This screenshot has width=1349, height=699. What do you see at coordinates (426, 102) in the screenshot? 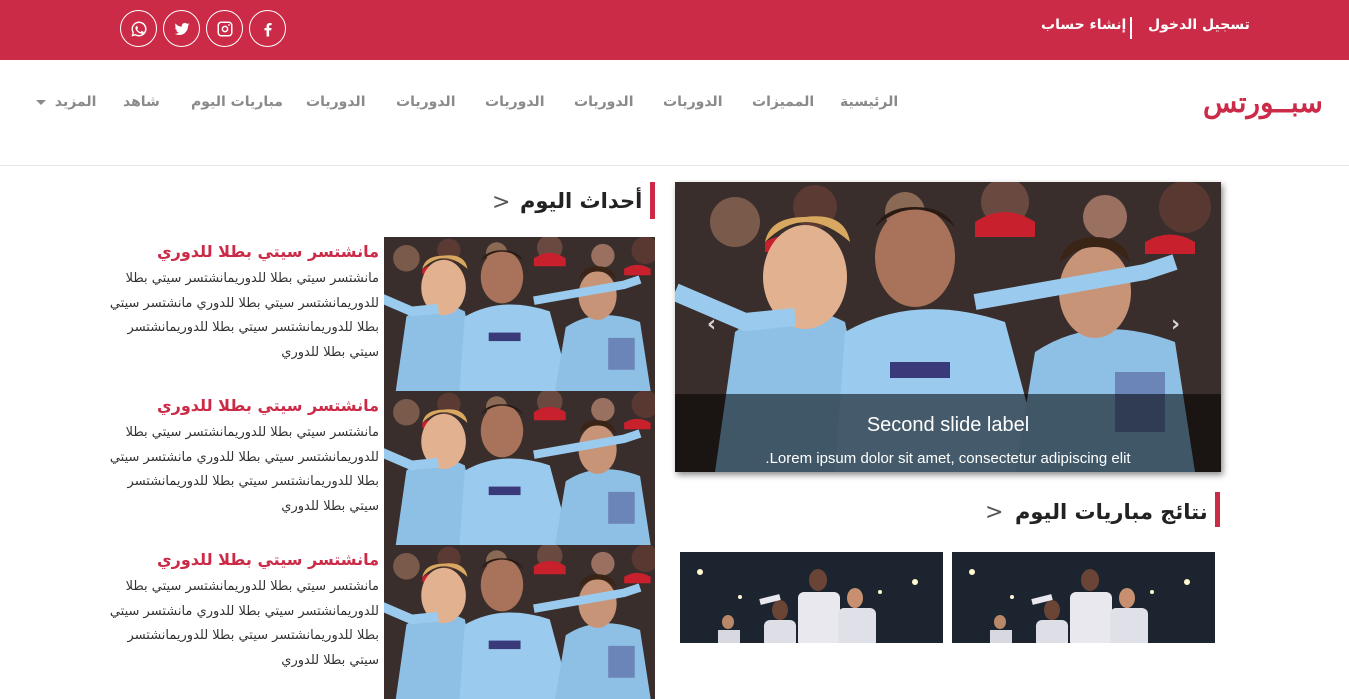
I see `nav-item-leagues-4: الدوريات` at bounding box center [426, 102].